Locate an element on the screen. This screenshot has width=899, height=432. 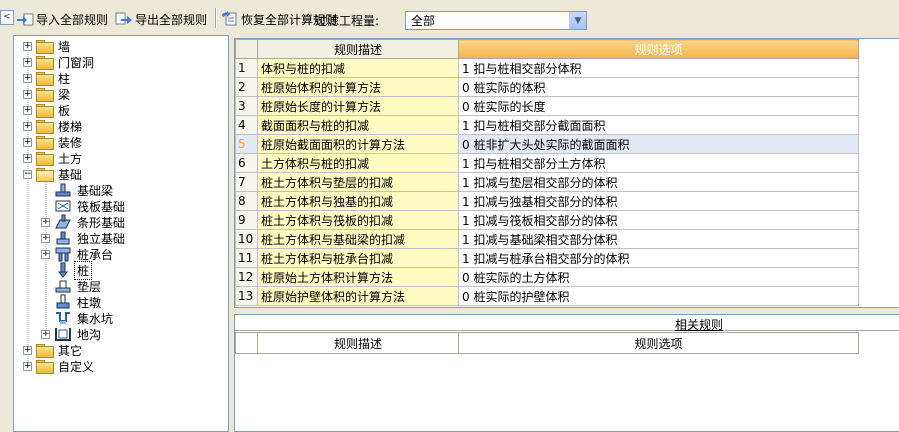
table-row: 10 桩土方体积与基础梁的扣减 1 扣减与基础梁相交部分体积 is located at coordinates (547, 239).